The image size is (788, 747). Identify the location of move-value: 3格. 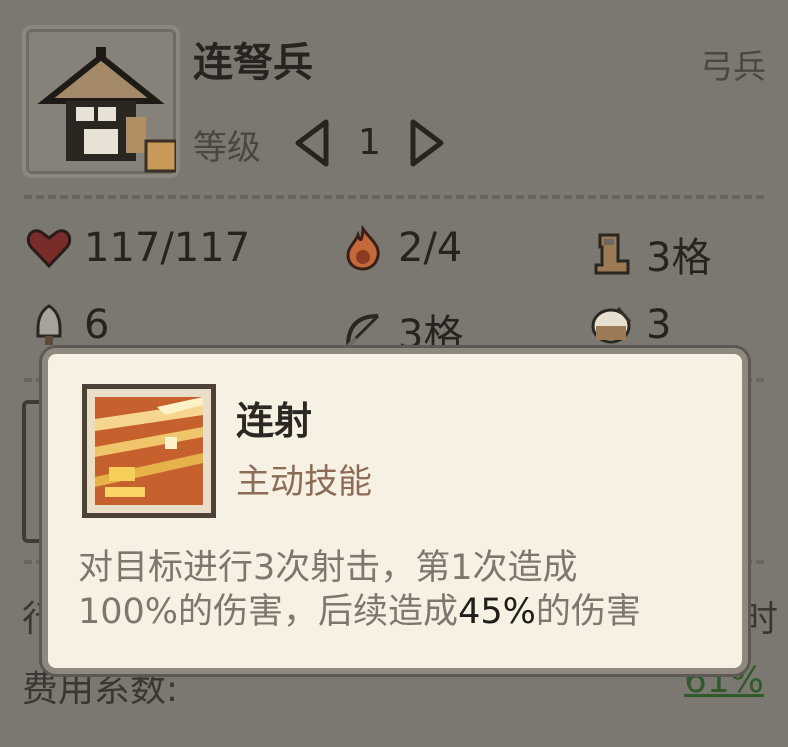
(679, 258).